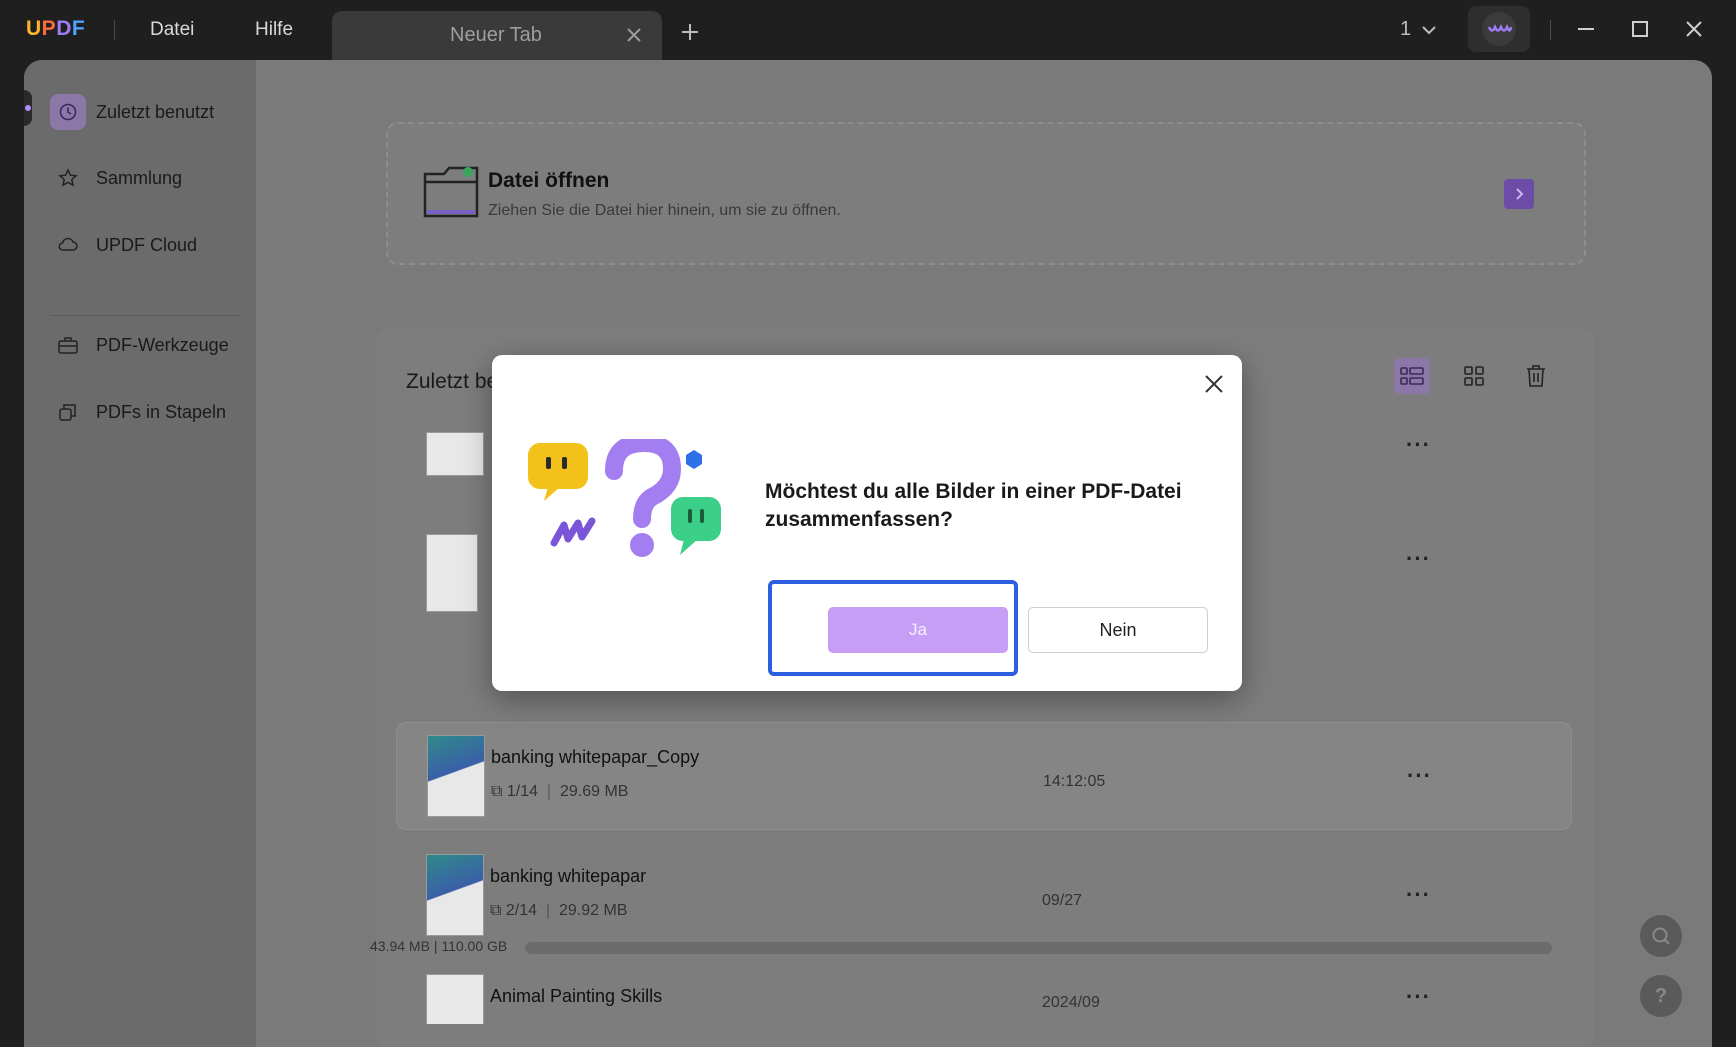 The image size is (1736, 1047). I want to click on sidebar-item-label: PDF-Werkzeuge, so click(162, 344).